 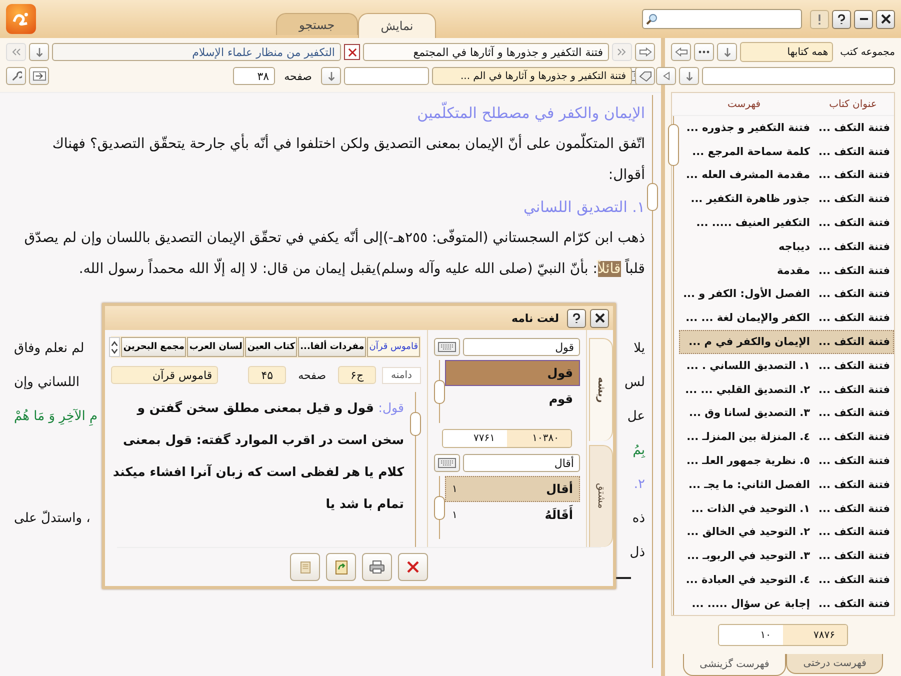 I want to click on print-button, so click(x=377, y=567).